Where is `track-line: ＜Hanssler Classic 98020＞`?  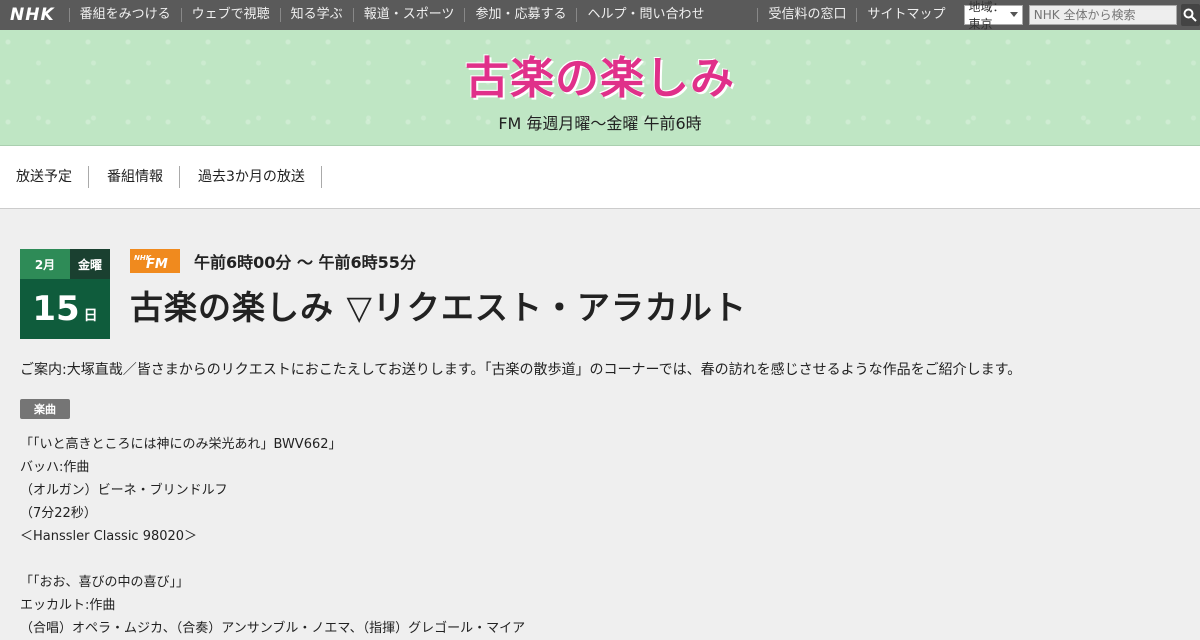
track-line: ＜Hanssler Classic 98020＞ is located at coordinates (109, 536).